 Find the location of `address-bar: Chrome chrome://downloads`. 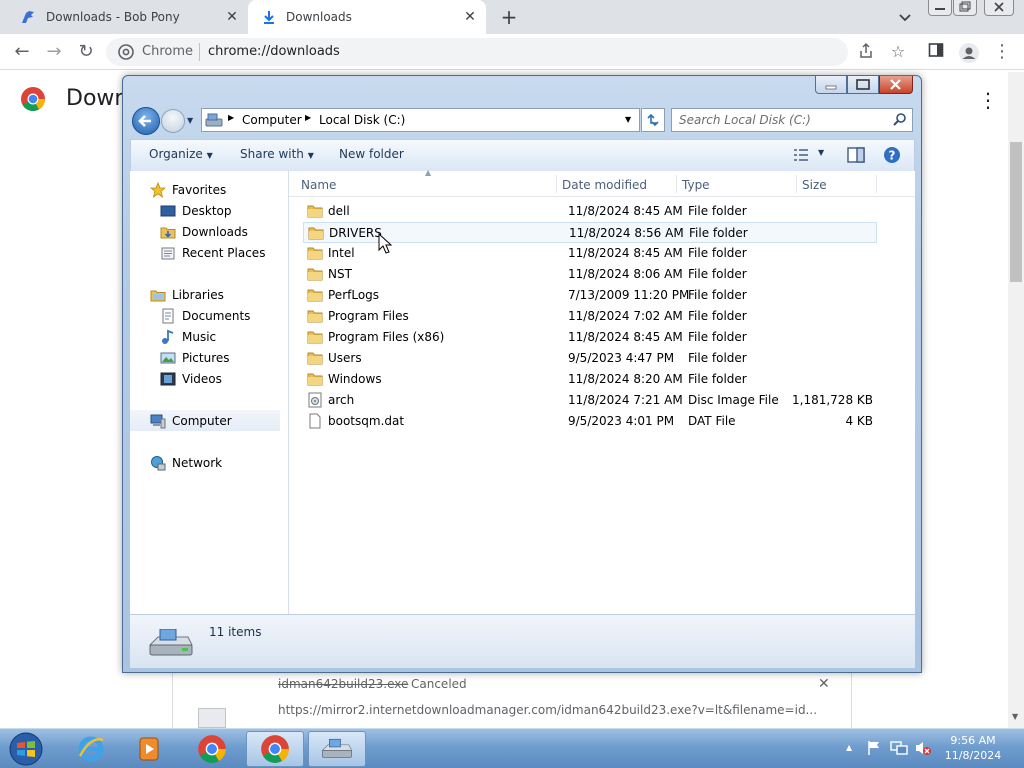

address-bar: Chrome chrome://downloads is located at coordinates (477, 52).